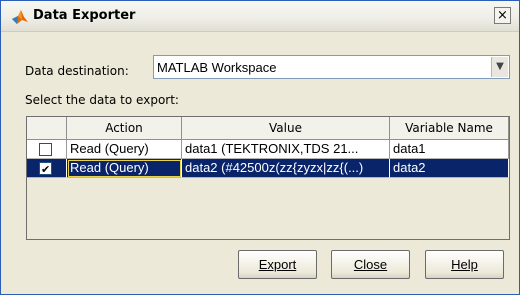 The height and width of the screenshot is (295, 520). I want to click on export-button: Export, so click(277, 264).